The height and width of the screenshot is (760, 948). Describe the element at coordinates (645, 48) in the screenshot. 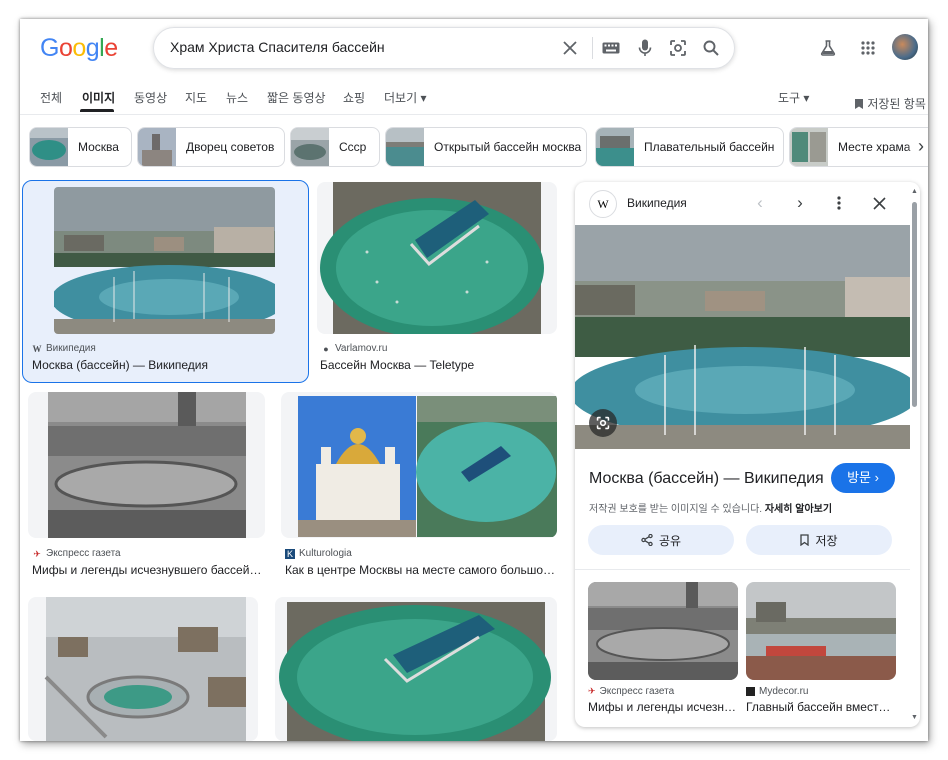

I see `microphone-icon` at that location.